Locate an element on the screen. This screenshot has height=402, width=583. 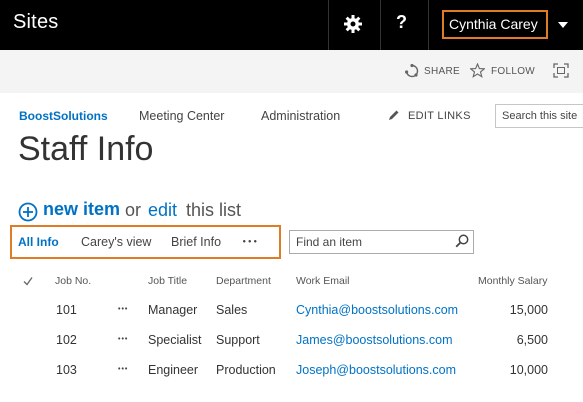
column-header-department: Department is located at coordinates (243, 281).